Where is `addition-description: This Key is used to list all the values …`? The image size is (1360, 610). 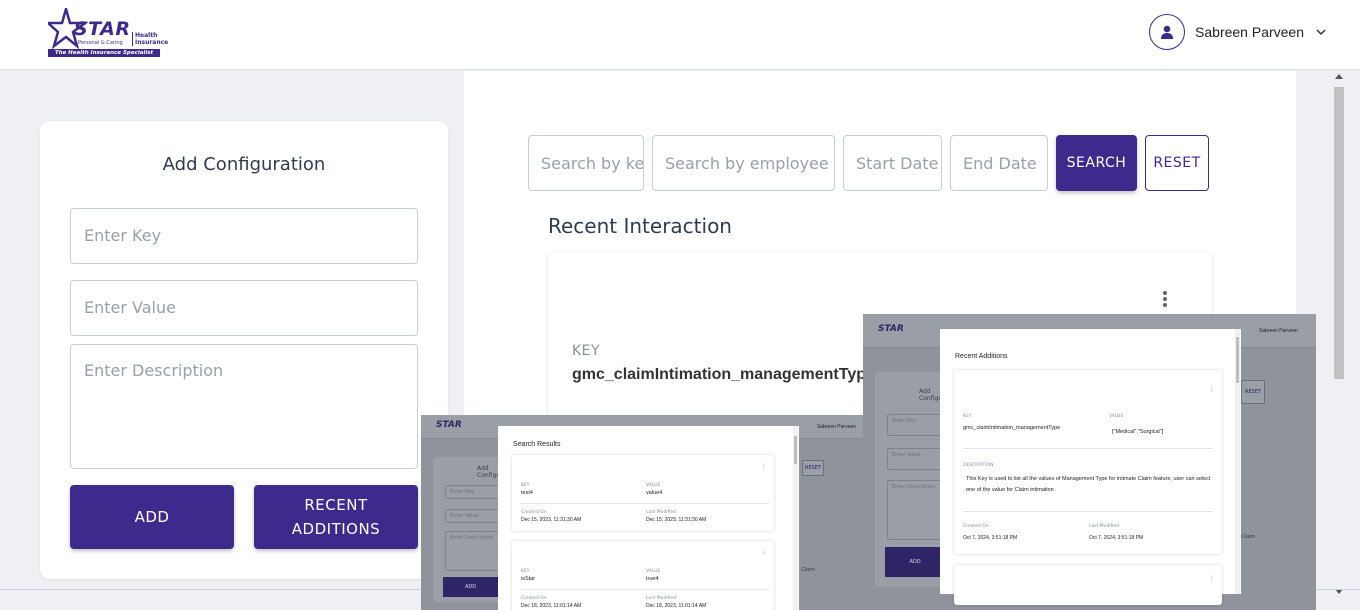
addition-description: This Key is used to list all the values … is located at coordinates (1088, 484).